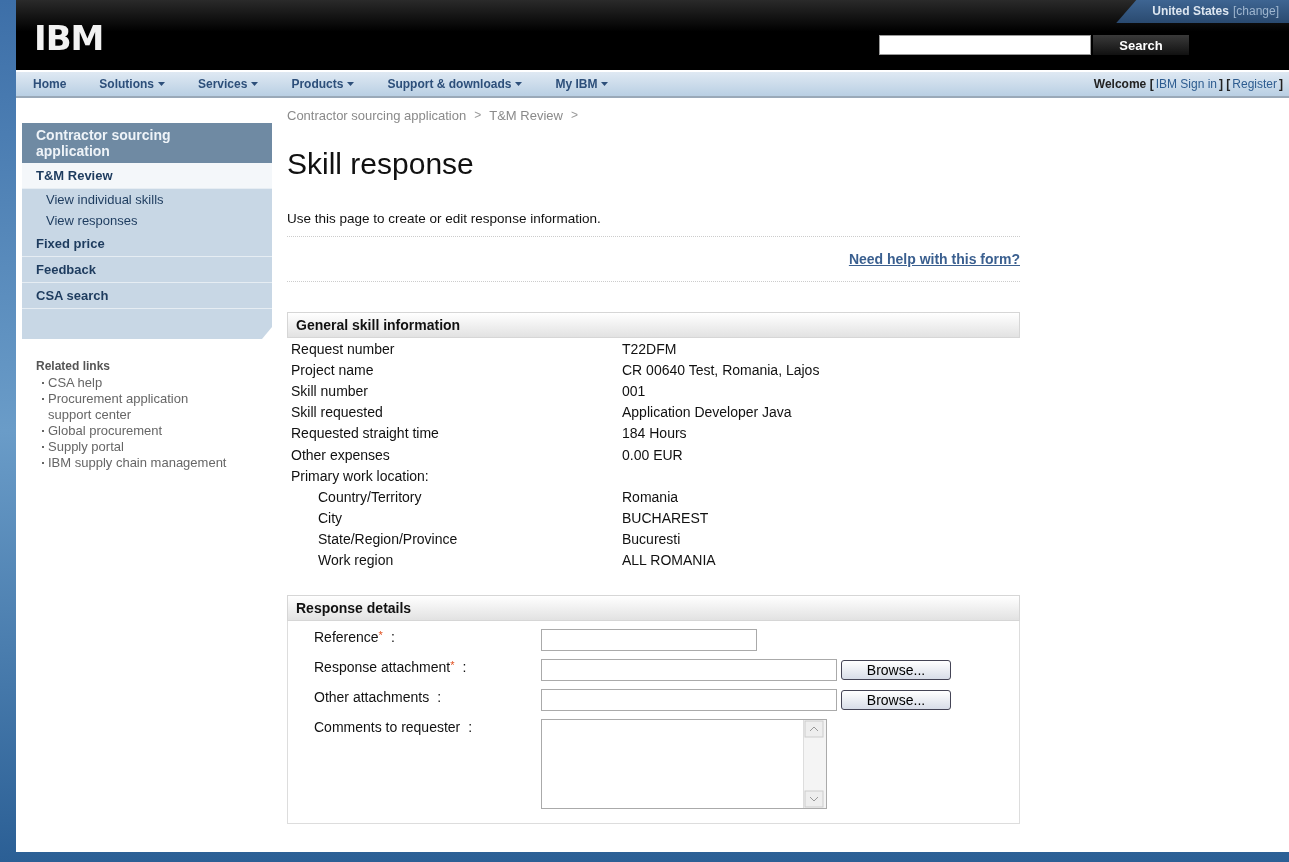  I want to click on section-header: Response details, so click(653, 608).